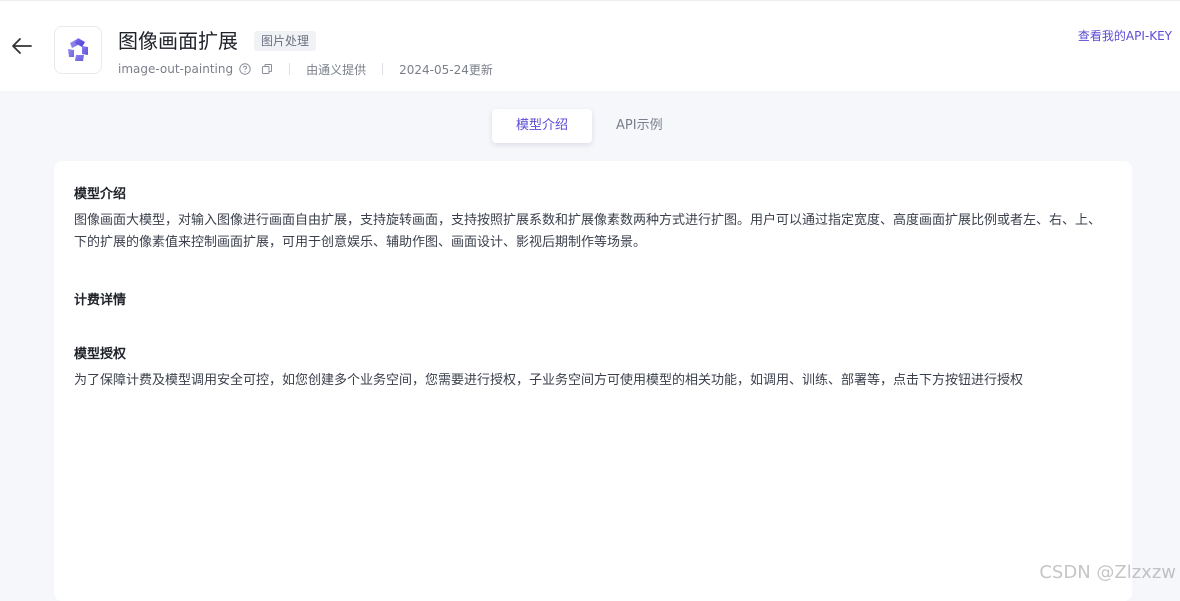  I want to click on page-title: 图像画面扩展, so click(178, 41).